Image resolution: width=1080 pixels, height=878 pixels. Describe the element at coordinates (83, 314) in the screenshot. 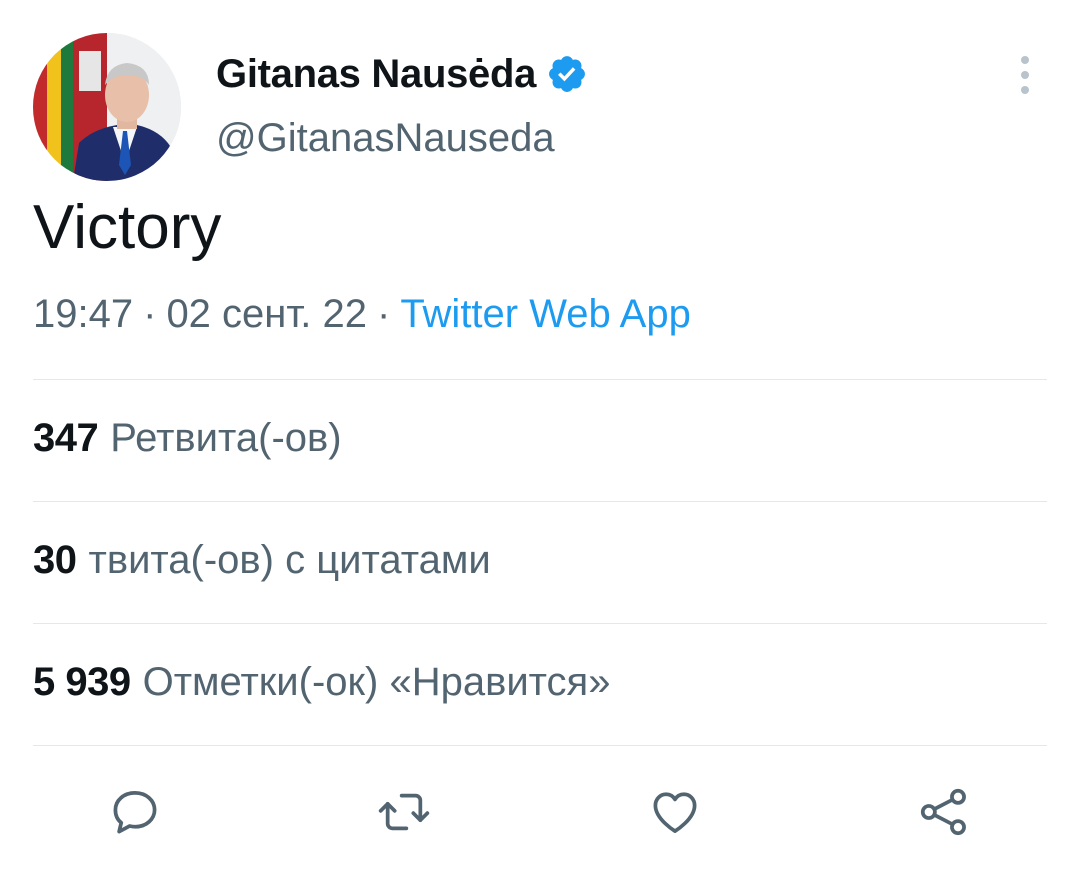

I see `tweet-time: 19:47` at that location.